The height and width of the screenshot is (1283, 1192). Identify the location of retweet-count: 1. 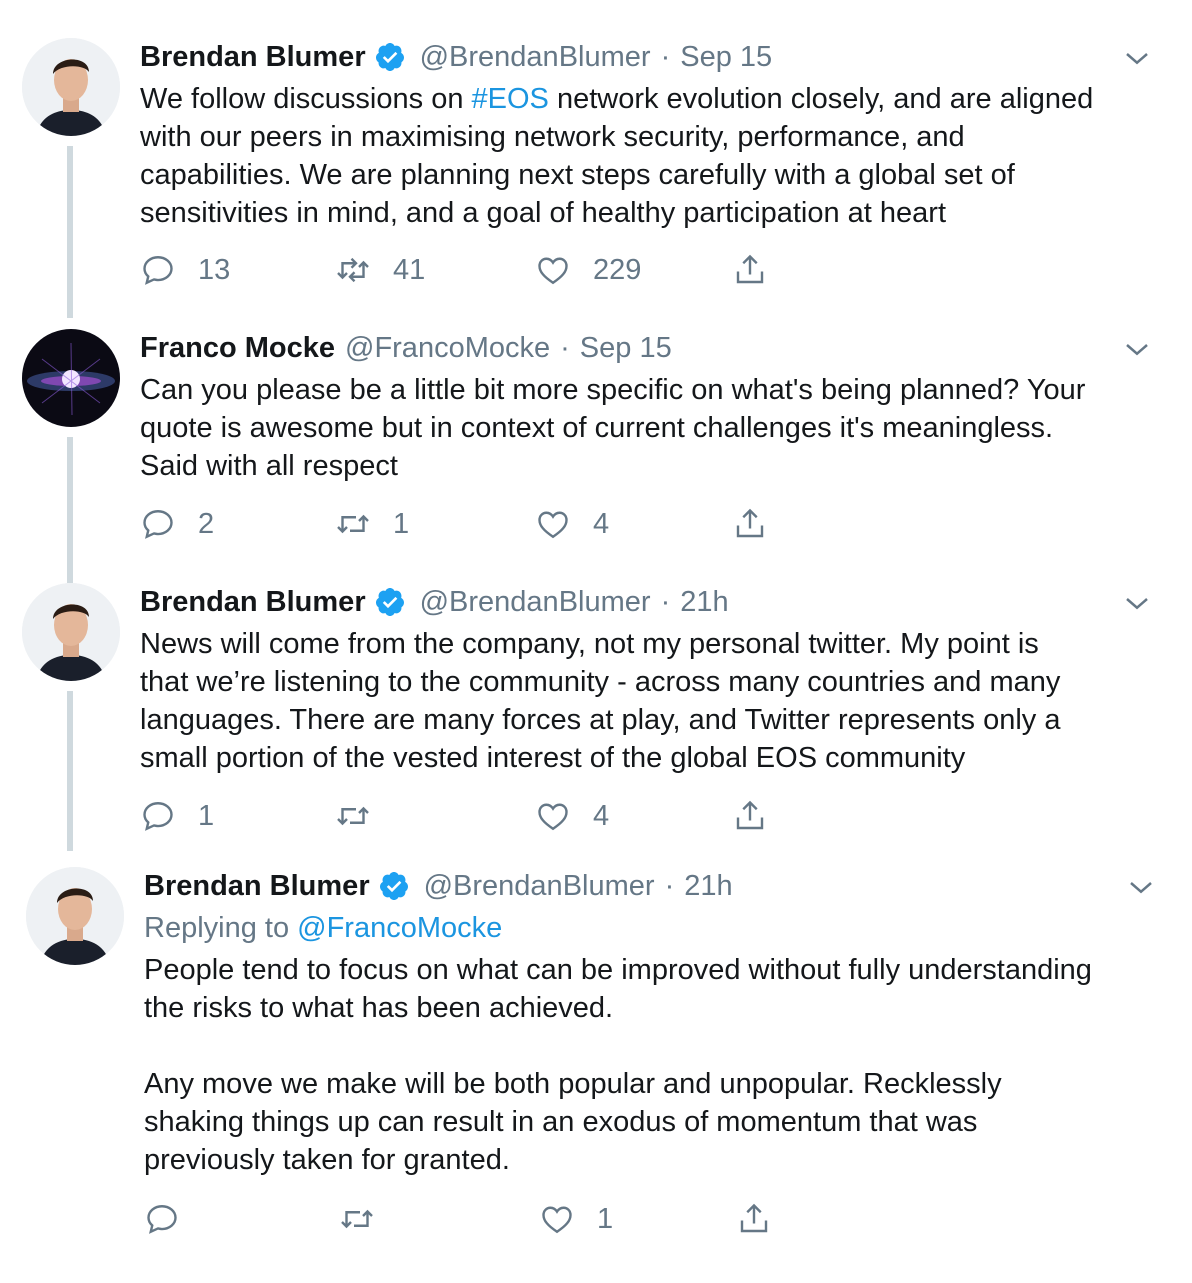
(401, 523).